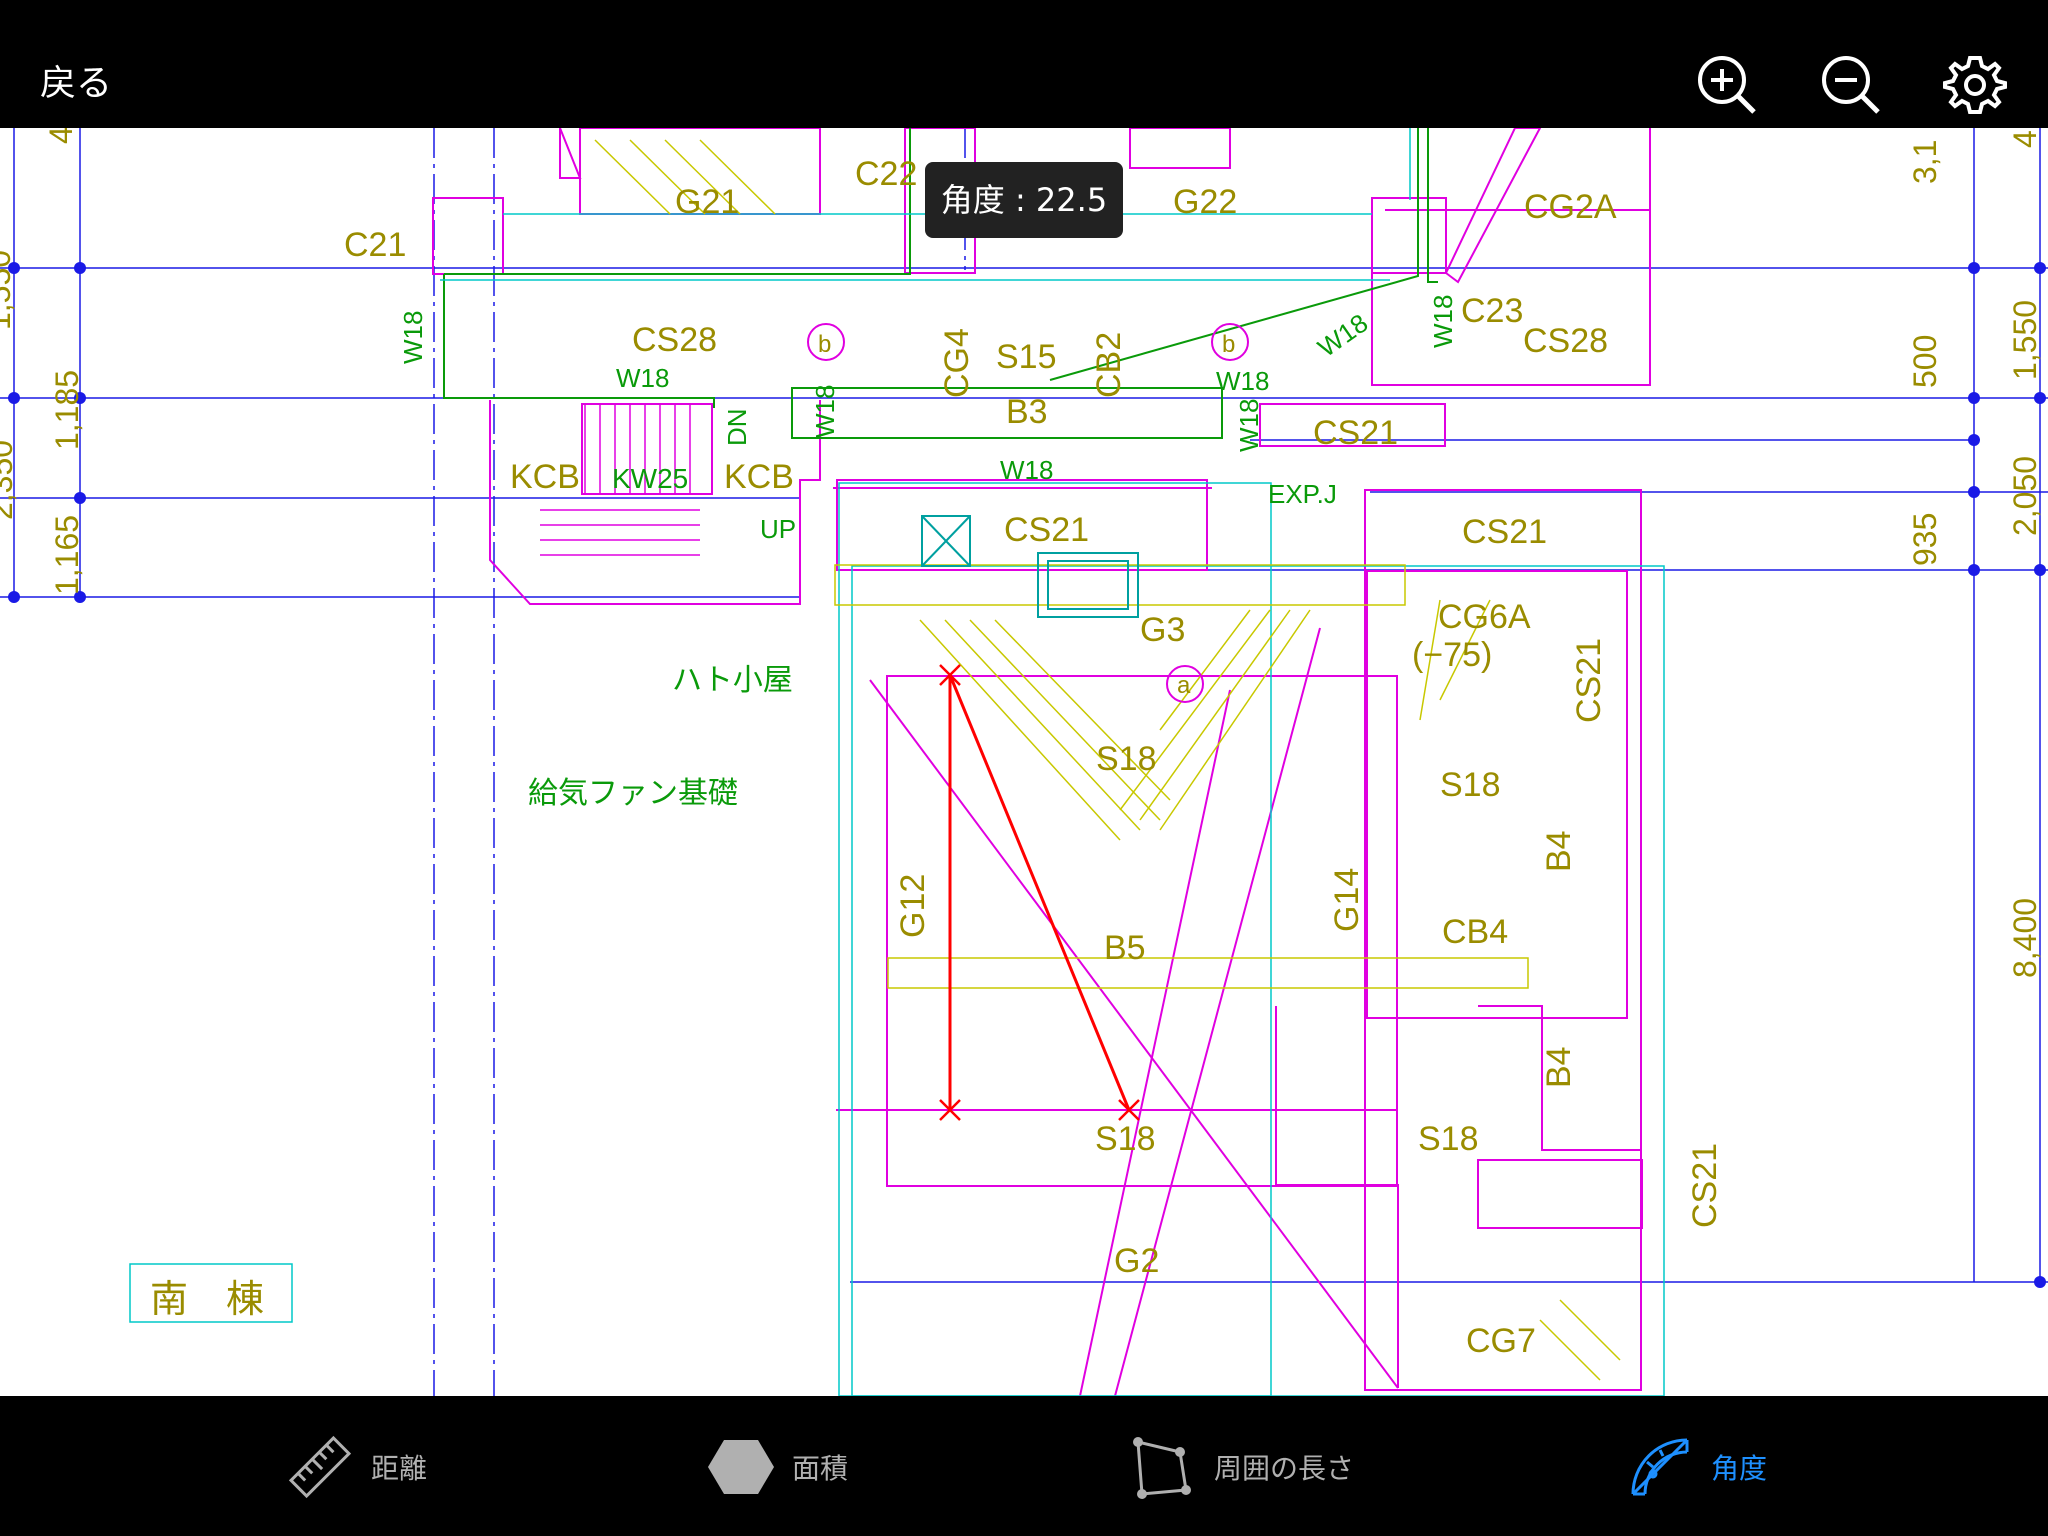 This screenshot has height=1536, width=2048. Describe the element at coordinates (741, 1467) in the screenshot. I see `hexagon-icon` at that location.